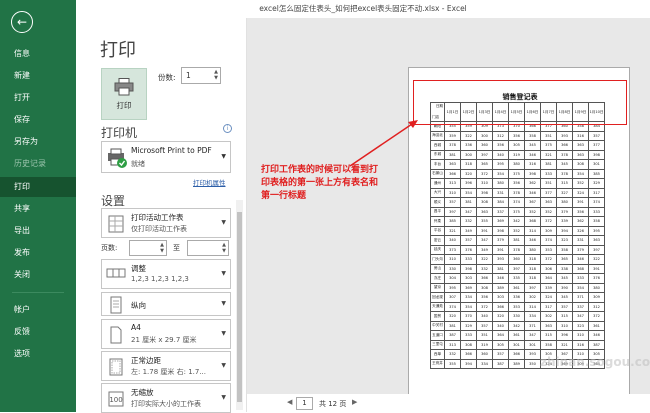 This screenshot has height=413, width=650. What do you see at coordinates (595, 362) in the screenshot?
I see `watermark: zhinan.sogou.com` at bounding box center [595, 362].